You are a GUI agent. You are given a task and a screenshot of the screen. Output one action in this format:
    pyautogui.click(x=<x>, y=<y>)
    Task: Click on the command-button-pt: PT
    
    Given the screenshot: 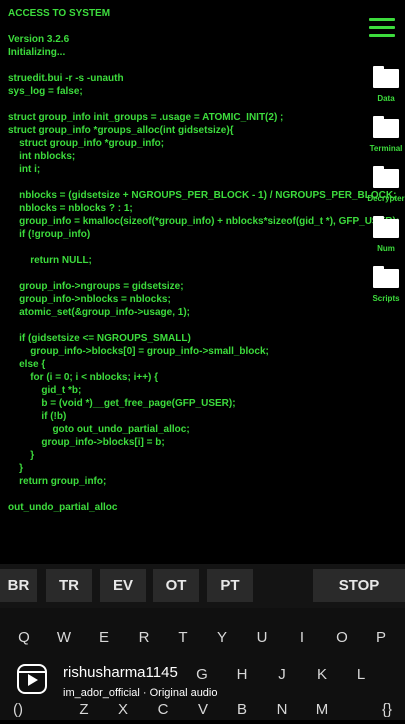 What is the action you would take?
    pyautogui.click(x=230, y=585)
    